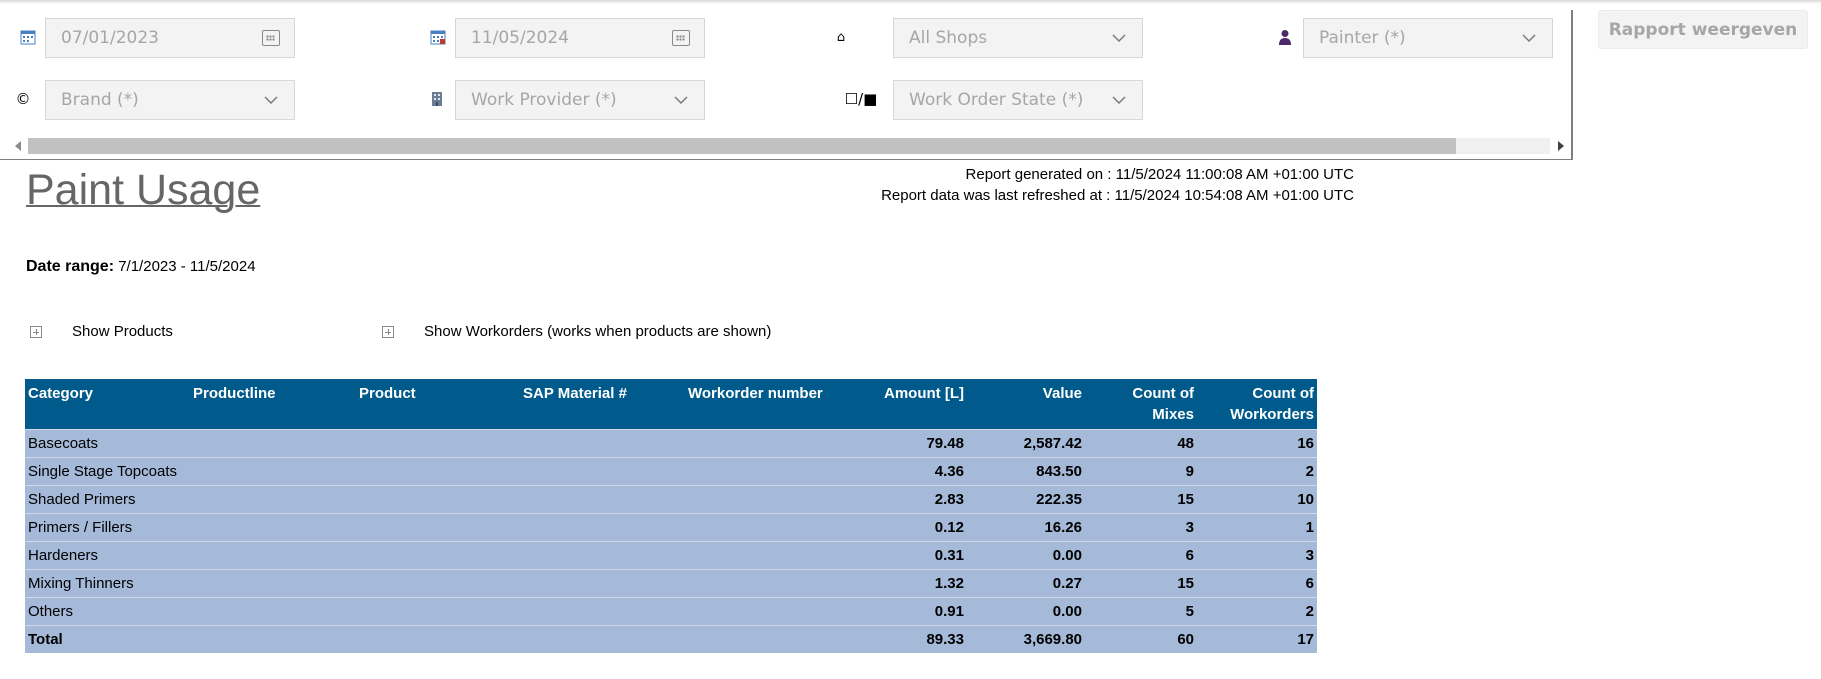 The width and height of the screenshot is (1821, 679). Describe the element at coordinates (437, 99) in the screenshot. I see `building-icon` at that location.